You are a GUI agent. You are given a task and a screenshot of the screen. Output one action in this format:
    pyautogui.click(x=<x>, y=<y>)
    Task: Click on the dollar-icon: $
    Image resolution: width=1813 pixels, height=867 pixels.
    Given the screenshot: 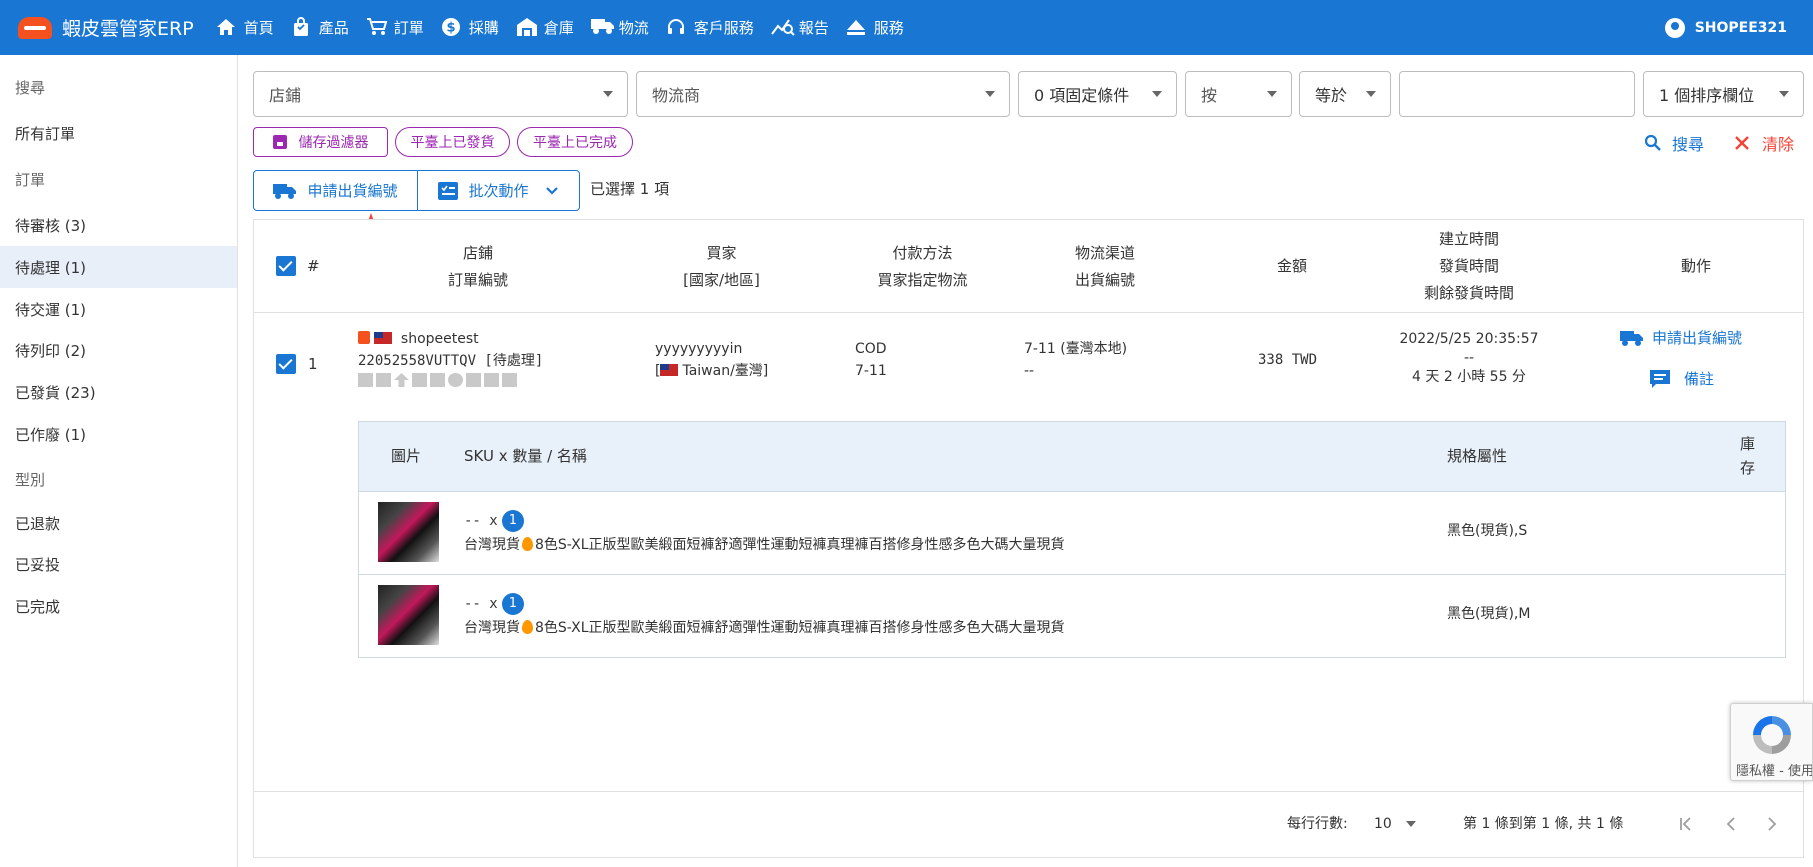 What is the action you would take?
    pyautogui.click(x=452, y=28)
    